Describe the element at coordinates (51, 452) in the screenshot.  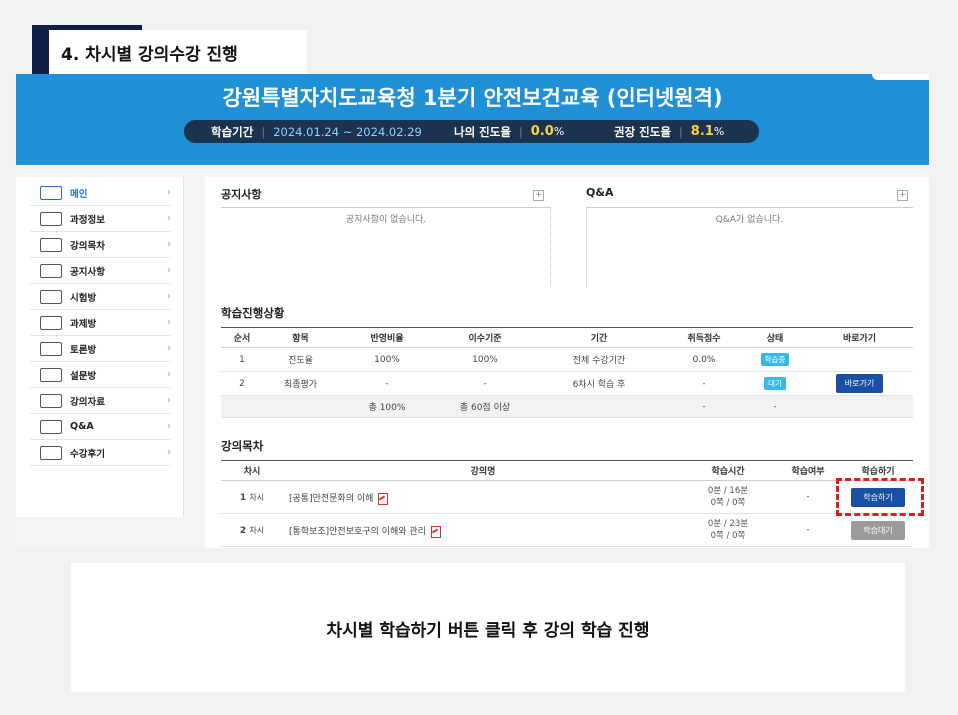
I see `review-icon` at that location.